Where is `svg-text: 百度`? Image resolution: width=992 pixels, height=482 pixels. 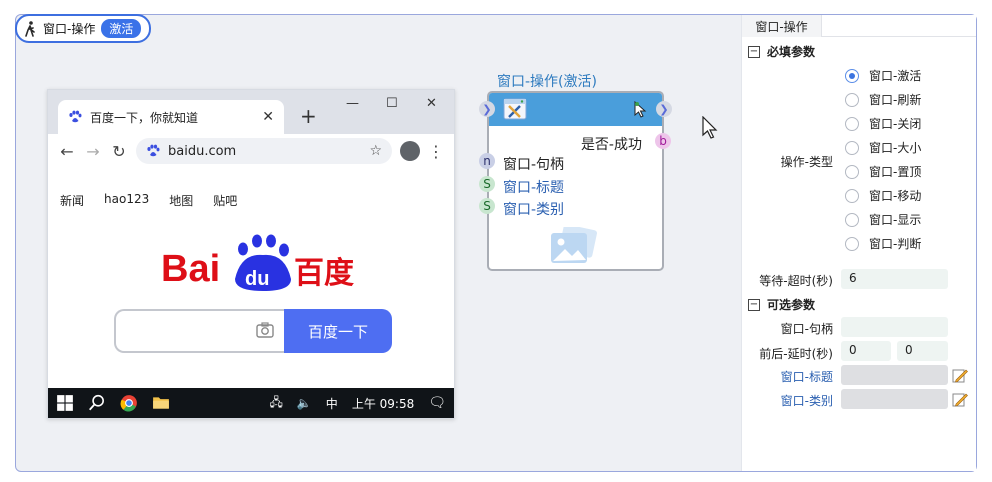
svg-text: 百度 is located at coordinates (324, 273).